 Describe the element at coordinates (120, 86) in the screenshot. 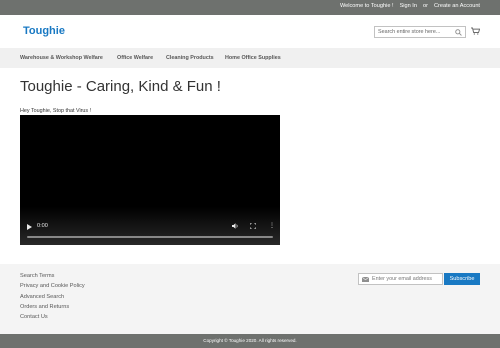

I see `page-title: Toughie - Caring, Kind & Fun !` at that location.